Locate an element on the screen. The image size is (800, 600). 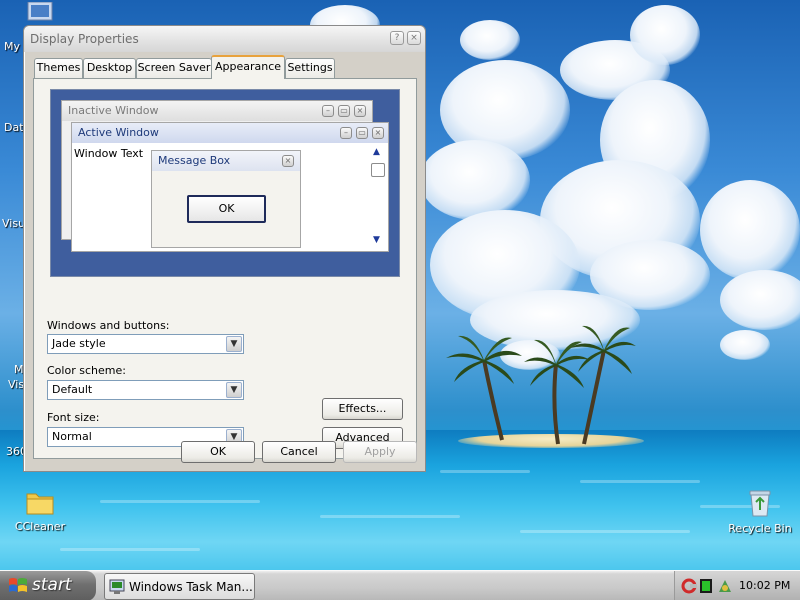
preview-scrollbar: ▲ ▼ is located at coordinates (378, 197).